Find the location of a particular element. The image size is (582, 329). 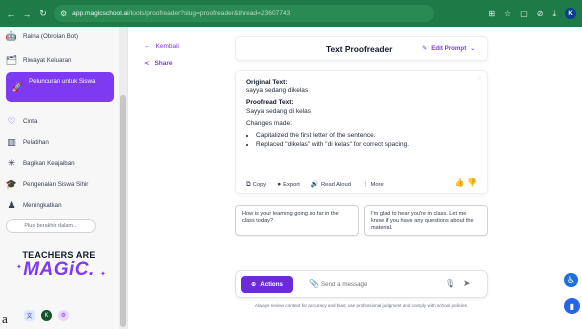

sidebar-scroll-thumb is located at coordinates (123, 211).